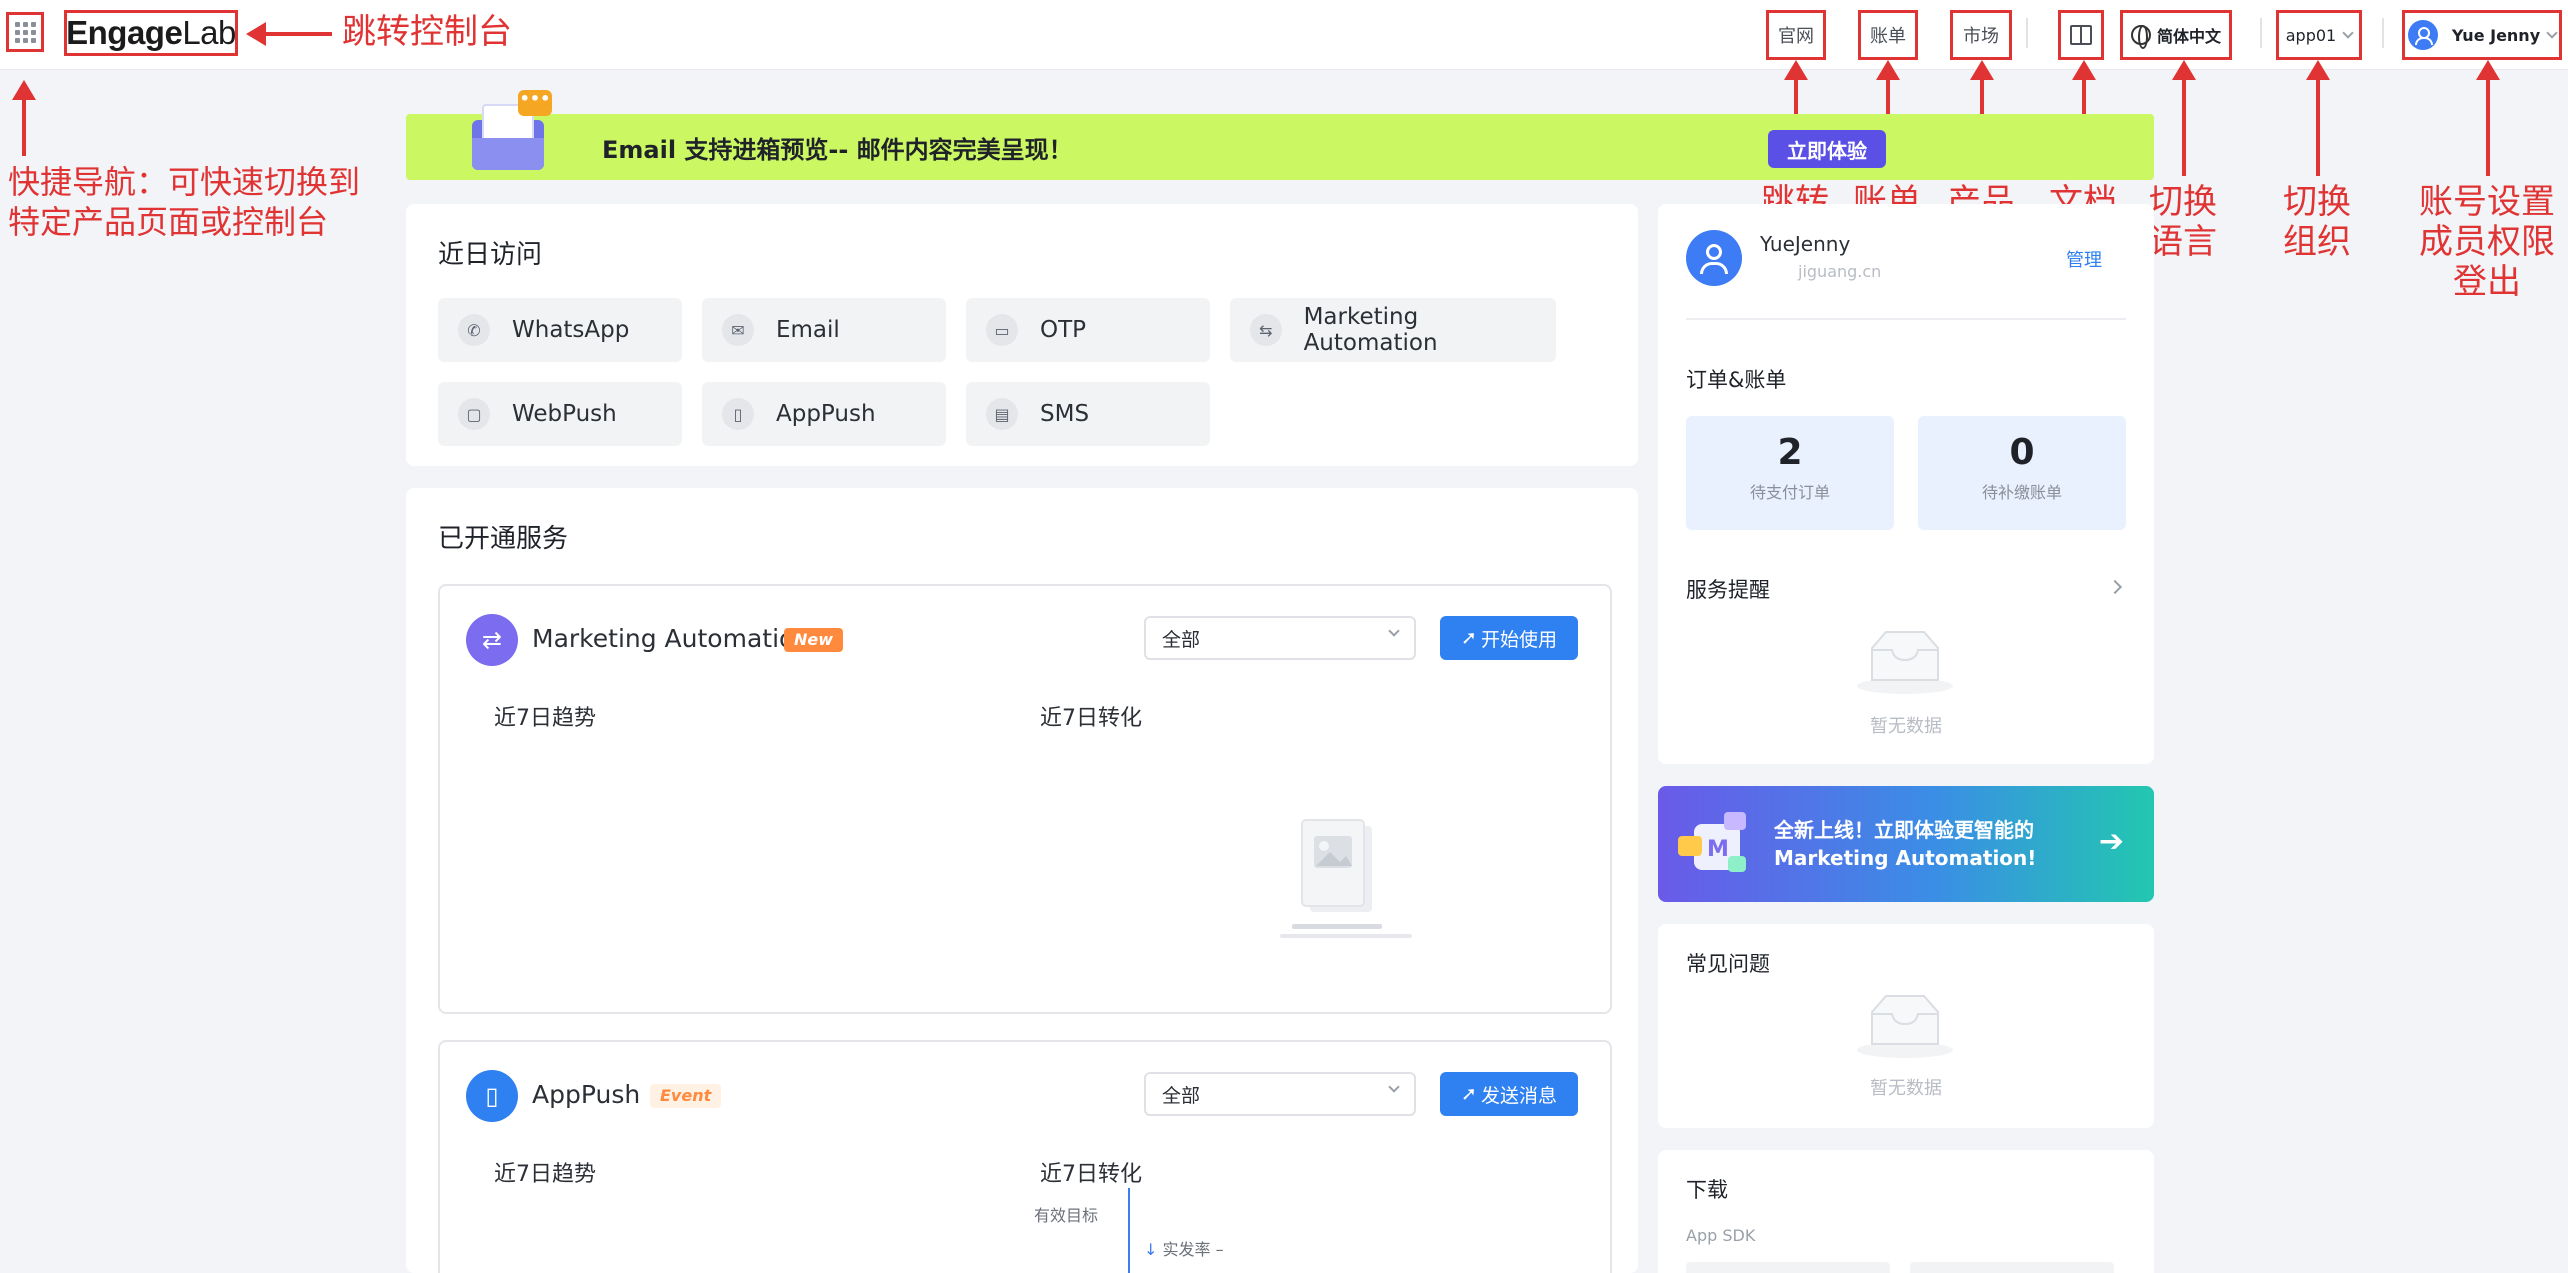 The image size is (2568, 1273). What do you see at coordinates (1346, 878) in the screenshot?
I see `empty-image-icon` at bounding box center [1346, 878].